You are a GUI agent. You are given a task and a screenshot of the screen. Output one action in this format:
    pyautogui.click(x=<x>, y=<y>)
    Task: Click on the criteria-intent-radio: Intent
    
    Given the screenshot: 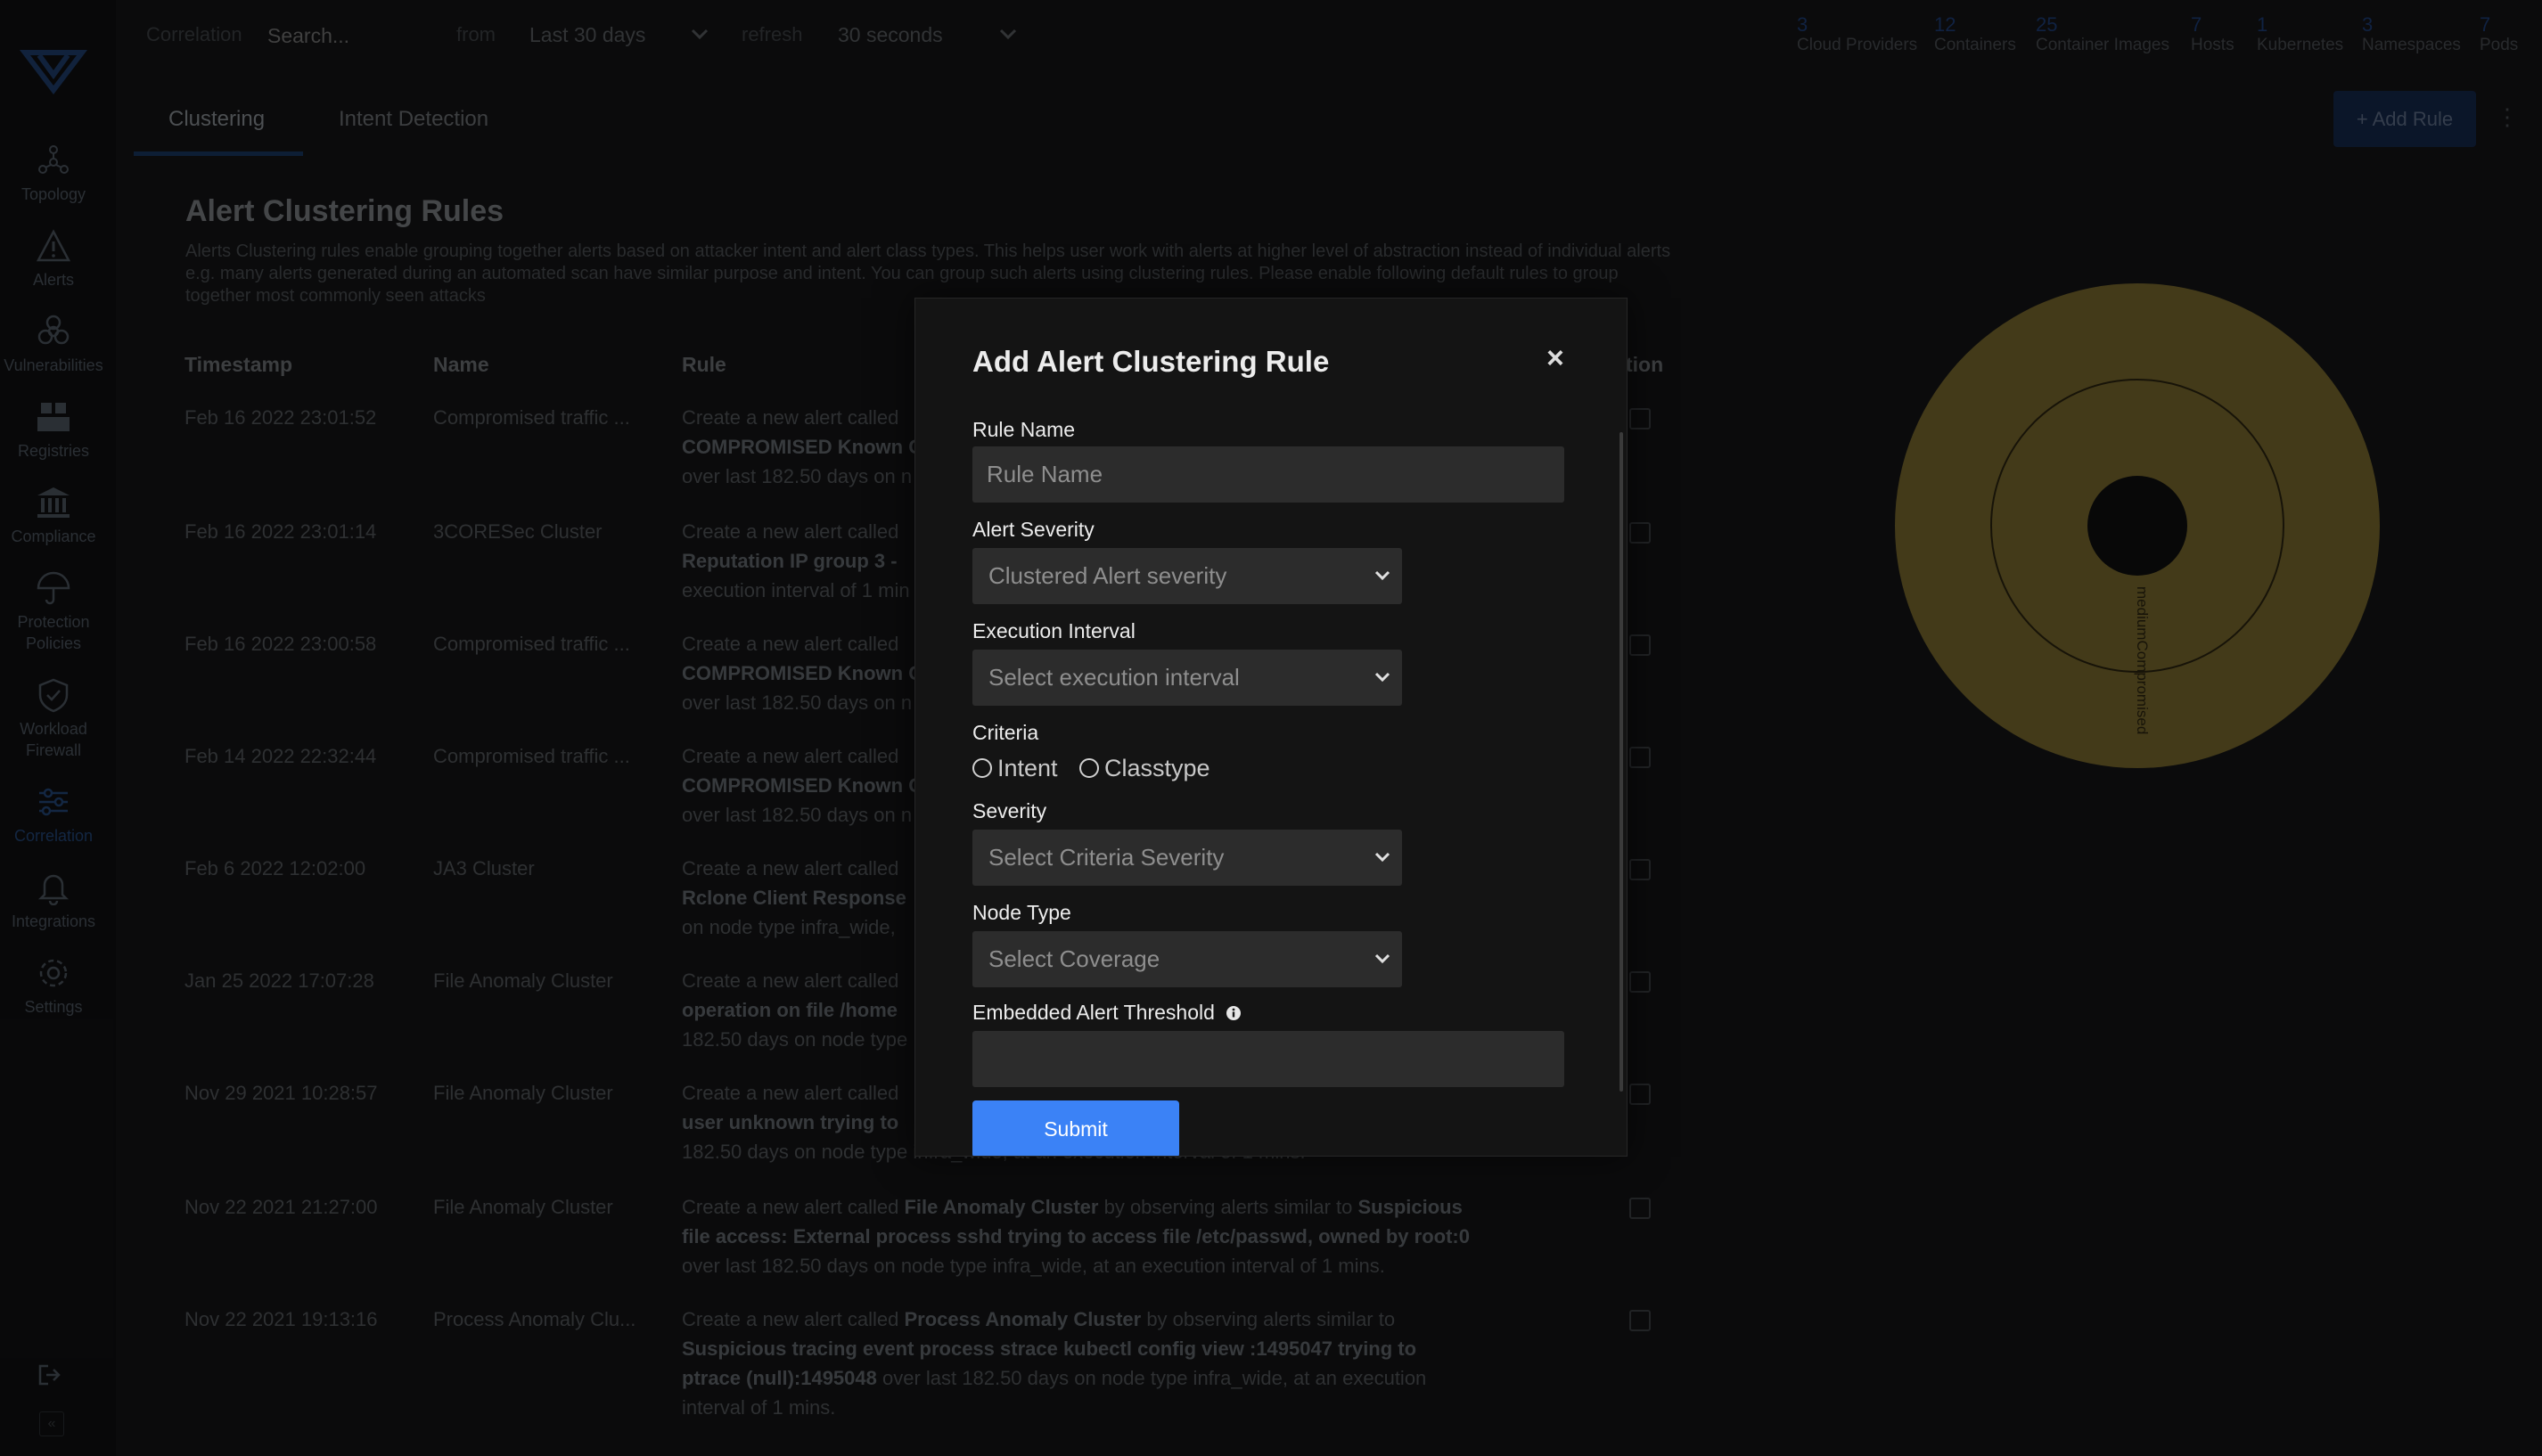 What is the action you would take?
    pyautogui.click(x=1015, y=769)
    